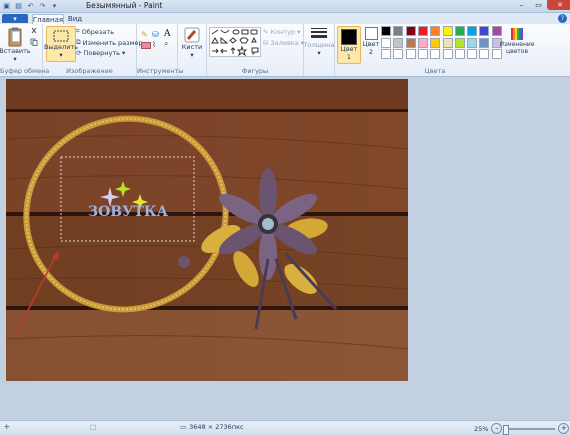 The image size is (570, 435). Describe the element at coordinates (6, 5) in the screenshot. I see `paint-app-icon: ▣` at that location.